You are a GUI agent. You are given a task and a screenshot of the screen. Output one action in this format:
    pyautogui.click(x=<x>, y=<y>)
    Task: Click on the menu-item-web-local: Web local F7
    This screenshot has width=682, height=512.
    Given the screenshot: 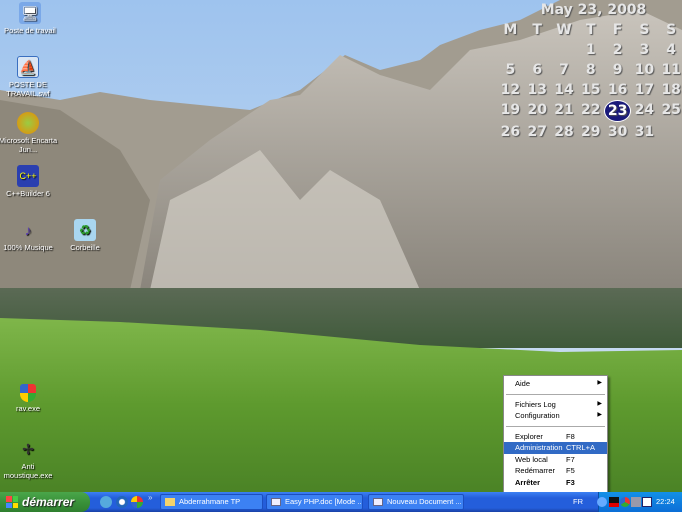 What is the action you would take?
    pyautogui.click(x=555, y=460)
    